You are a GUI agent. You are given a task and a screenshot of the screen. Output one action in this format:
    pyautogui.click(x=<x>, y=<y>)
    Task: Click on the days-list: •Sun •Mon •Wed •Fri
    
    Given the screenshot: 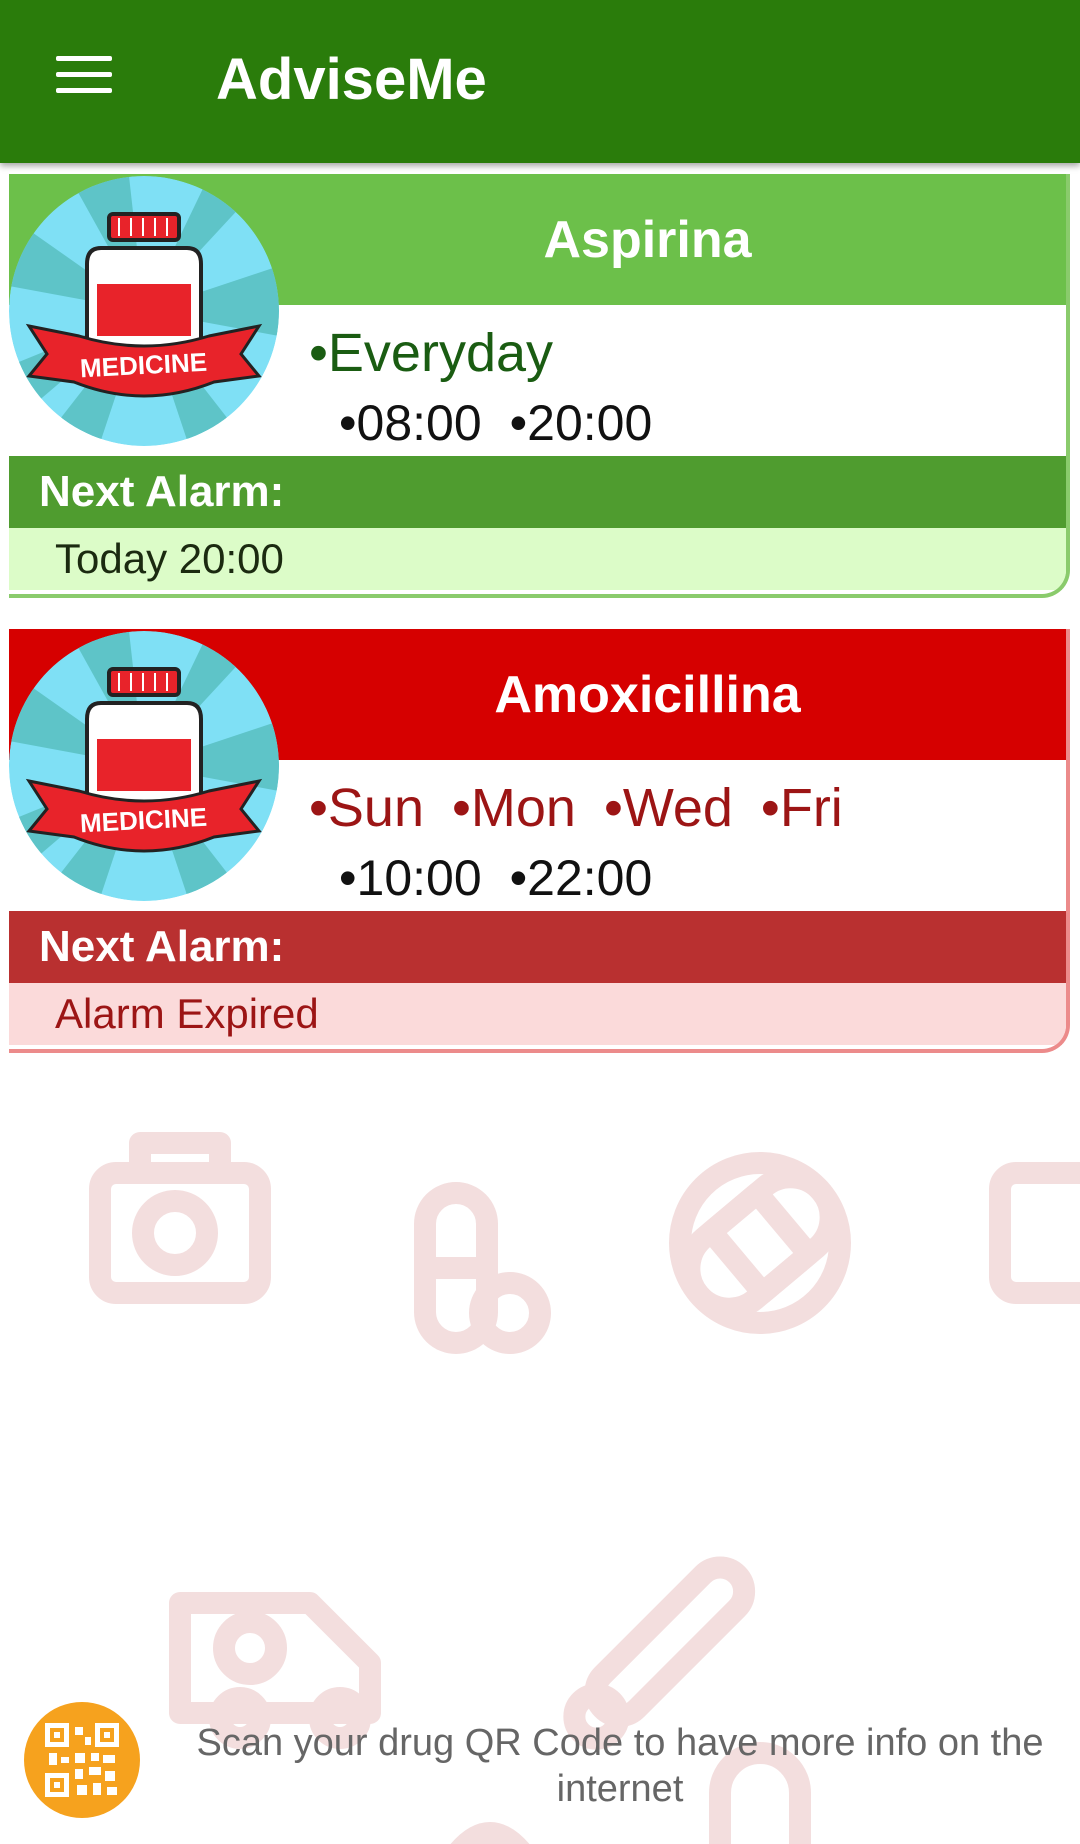 What is the action you would take?
    pyautogui.click(x=576, y=808)
    